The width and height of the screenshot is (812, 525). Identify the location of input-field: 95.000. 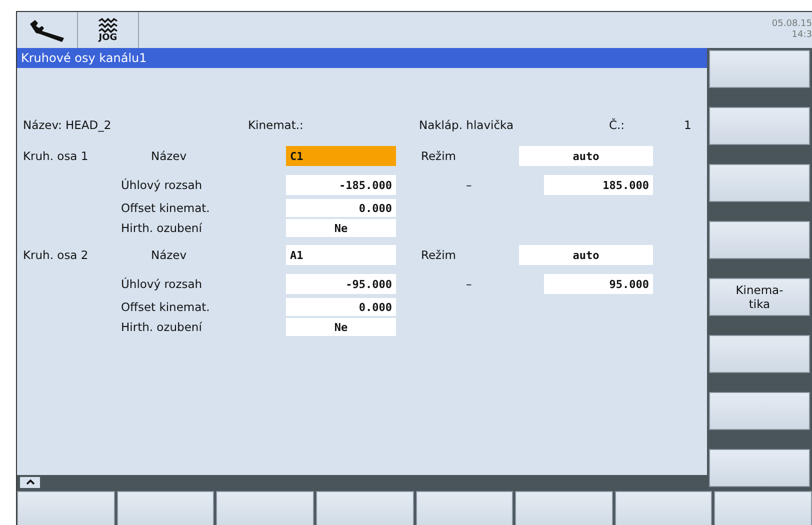
(598, 284).